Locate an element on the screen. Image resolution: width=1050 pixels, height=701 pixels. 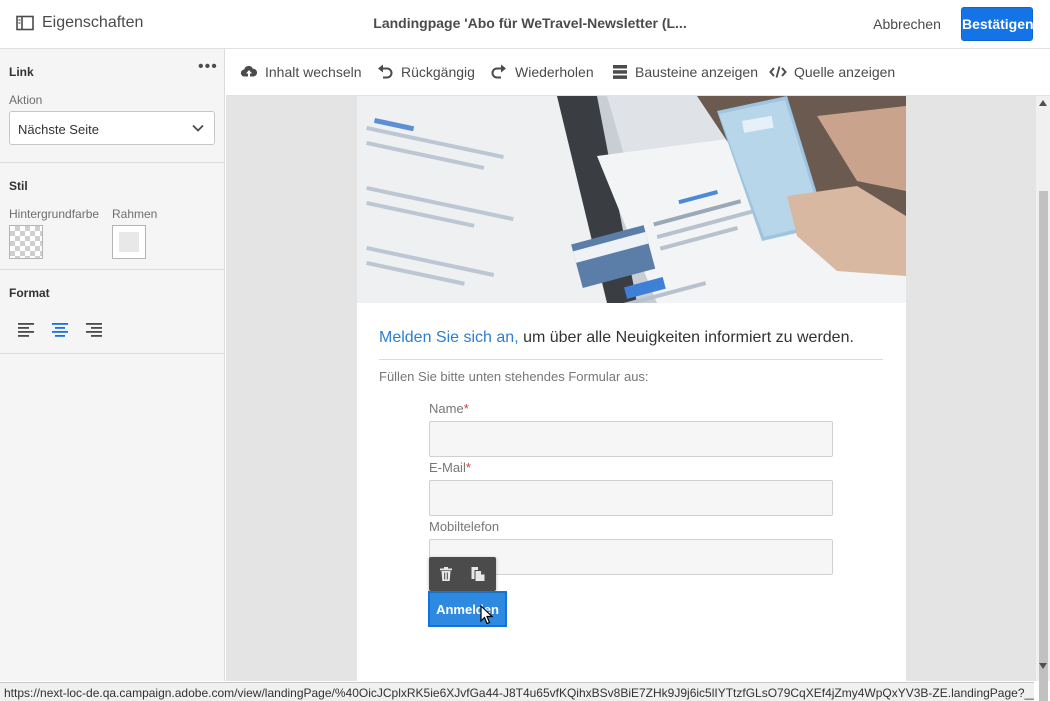
redo-icon is located at coordinates (498, 71).